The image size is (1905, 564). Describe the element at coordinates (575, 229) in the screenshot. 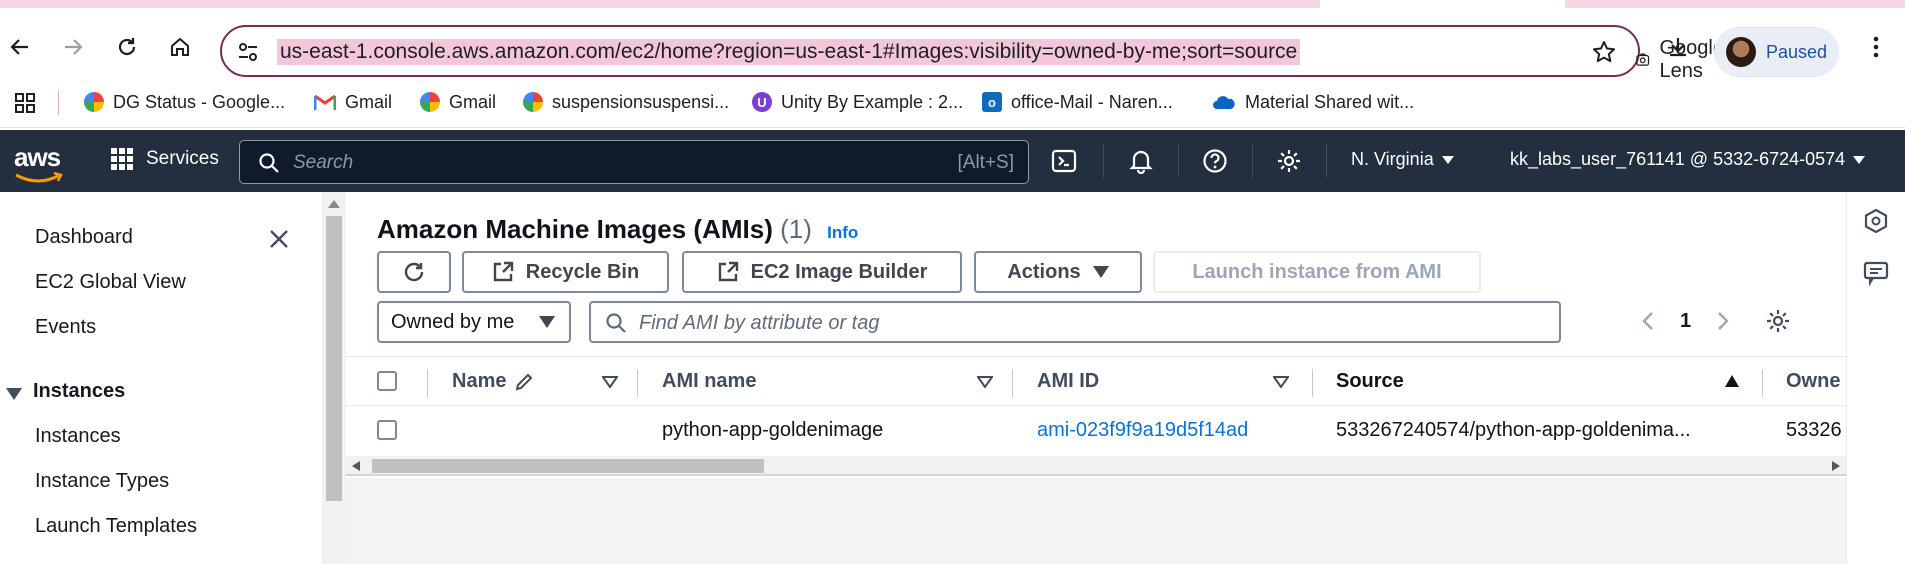

I see `page-title-text: Amazon Machine Images (AMIs)` at that location.